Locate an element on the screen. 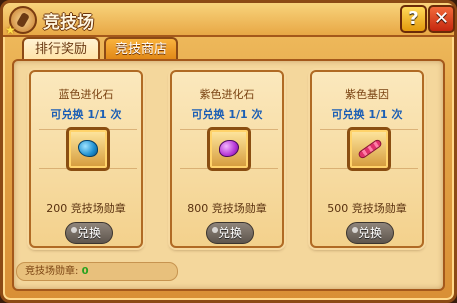  item-name: 蓝色进化石 is located at coordinates (86, 94).